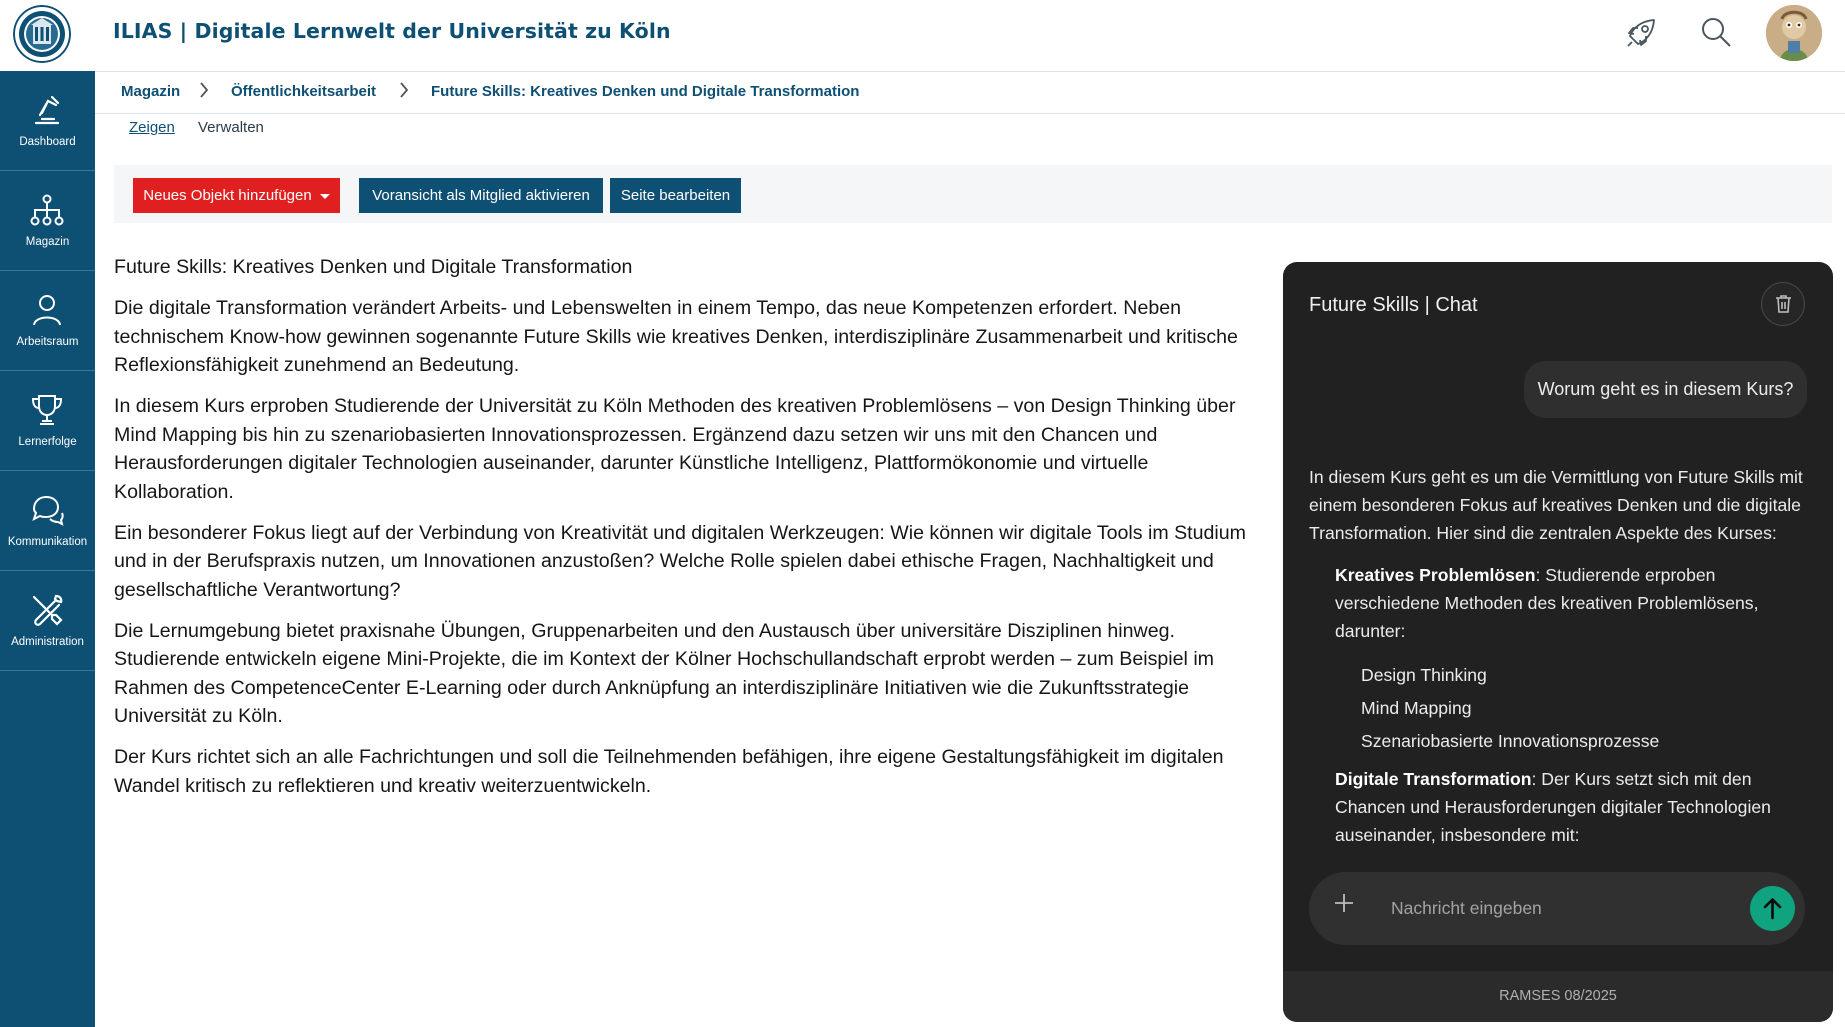 This screenshot has width=1845, height=1027. Describe the element at coordinates (152, 127) in the screenshot. I see `tab-zeigen: Zeigen` at that location.